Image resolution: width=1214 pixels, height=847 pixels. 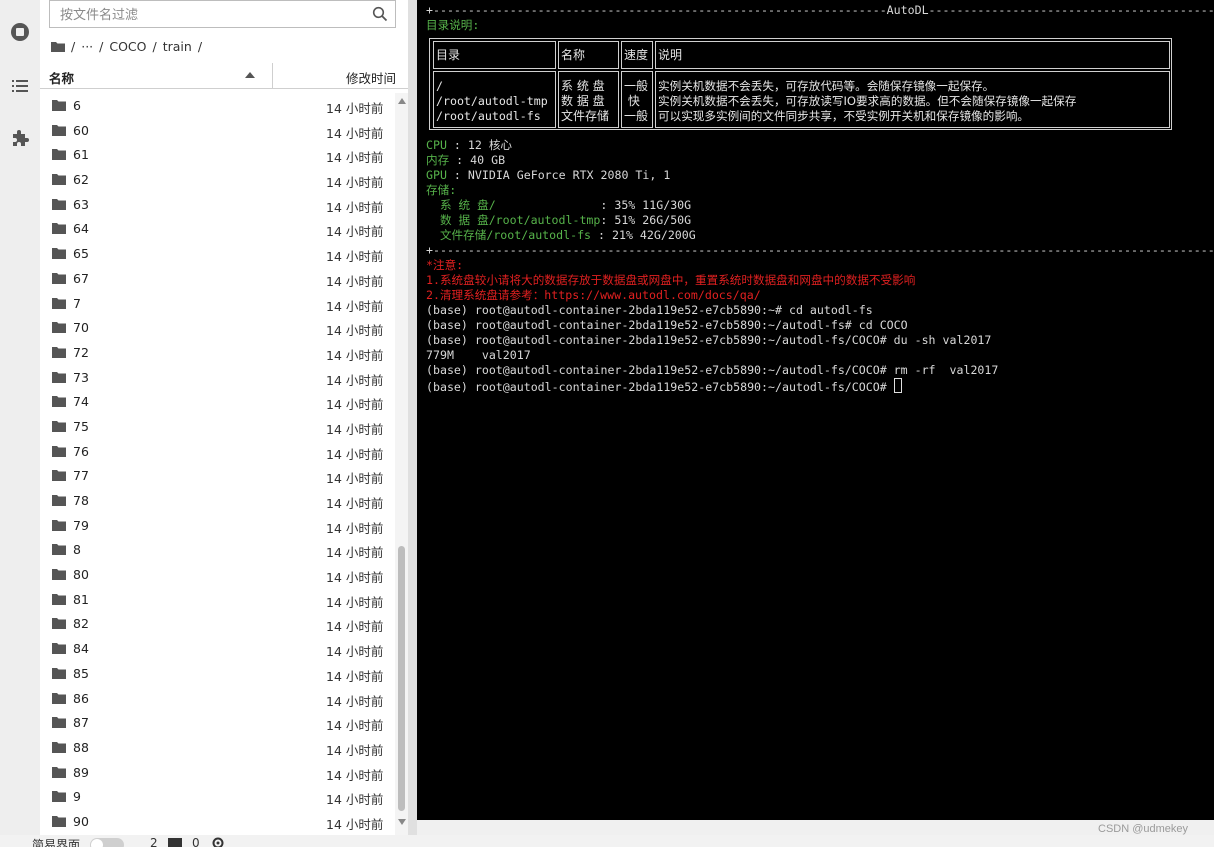 I want to click on file-row: 81 14 小时前, so click(x=217, y=599).